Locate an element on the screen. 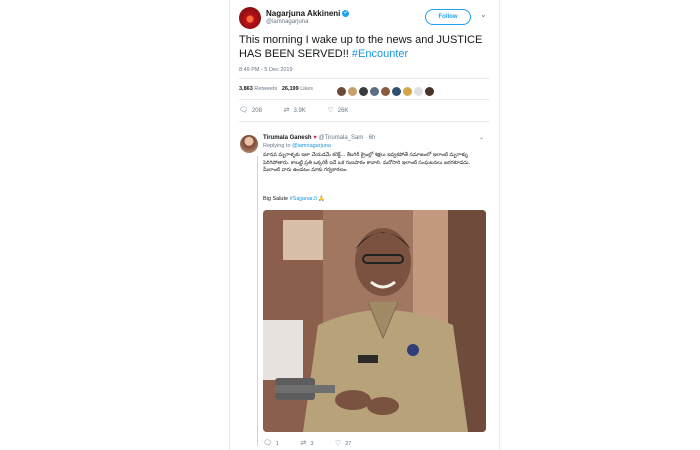 This screenshot has width=700, height=450. replying-to-link: @iamnagarjuna is located at coordinates (311, 146).